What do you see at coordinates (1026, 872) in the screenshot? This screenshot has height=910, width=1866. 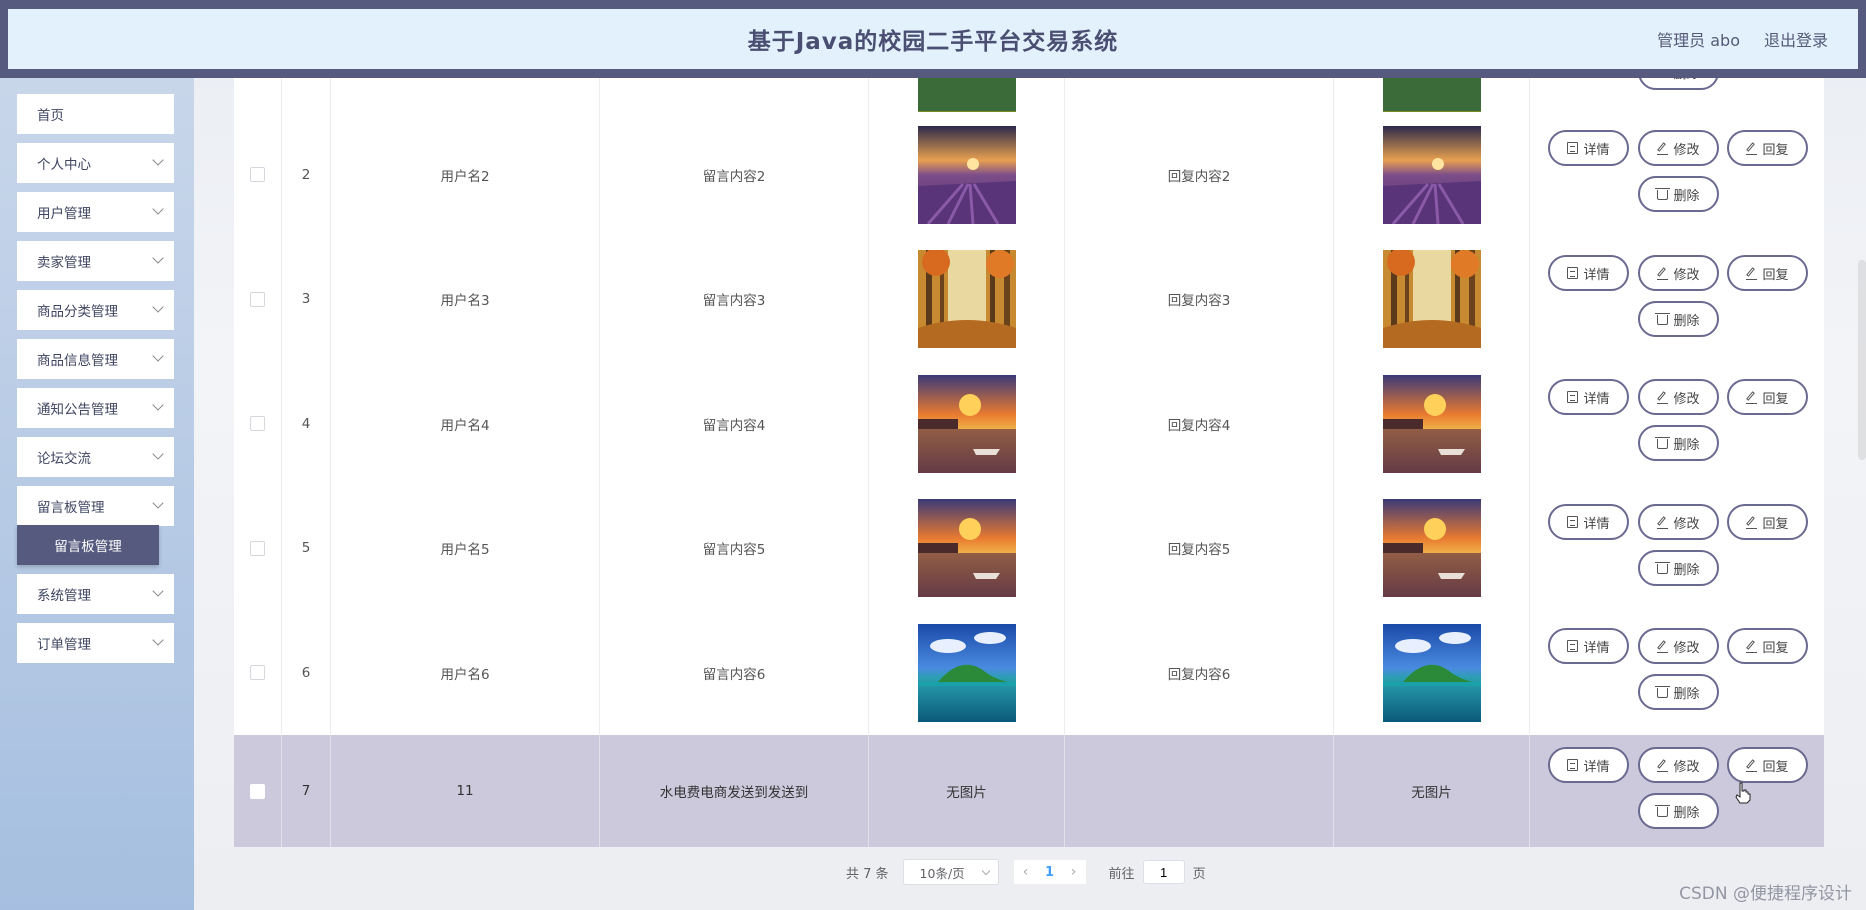 I see `prev-page-button: ‹` at bounding box center [1026, 872].